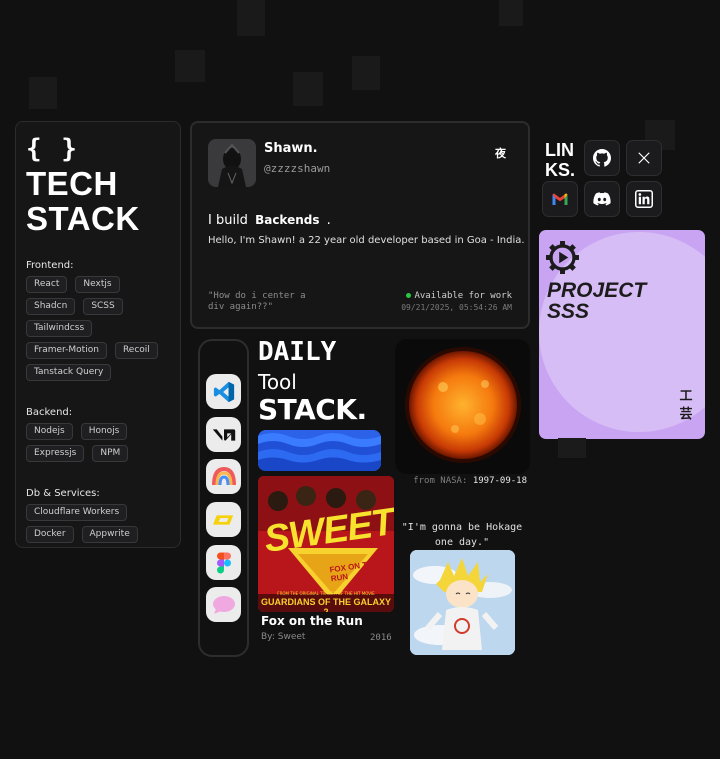 The height and width of the screenshot is (759, 720). I want to click on dock-app-messages, so click(223, 604).